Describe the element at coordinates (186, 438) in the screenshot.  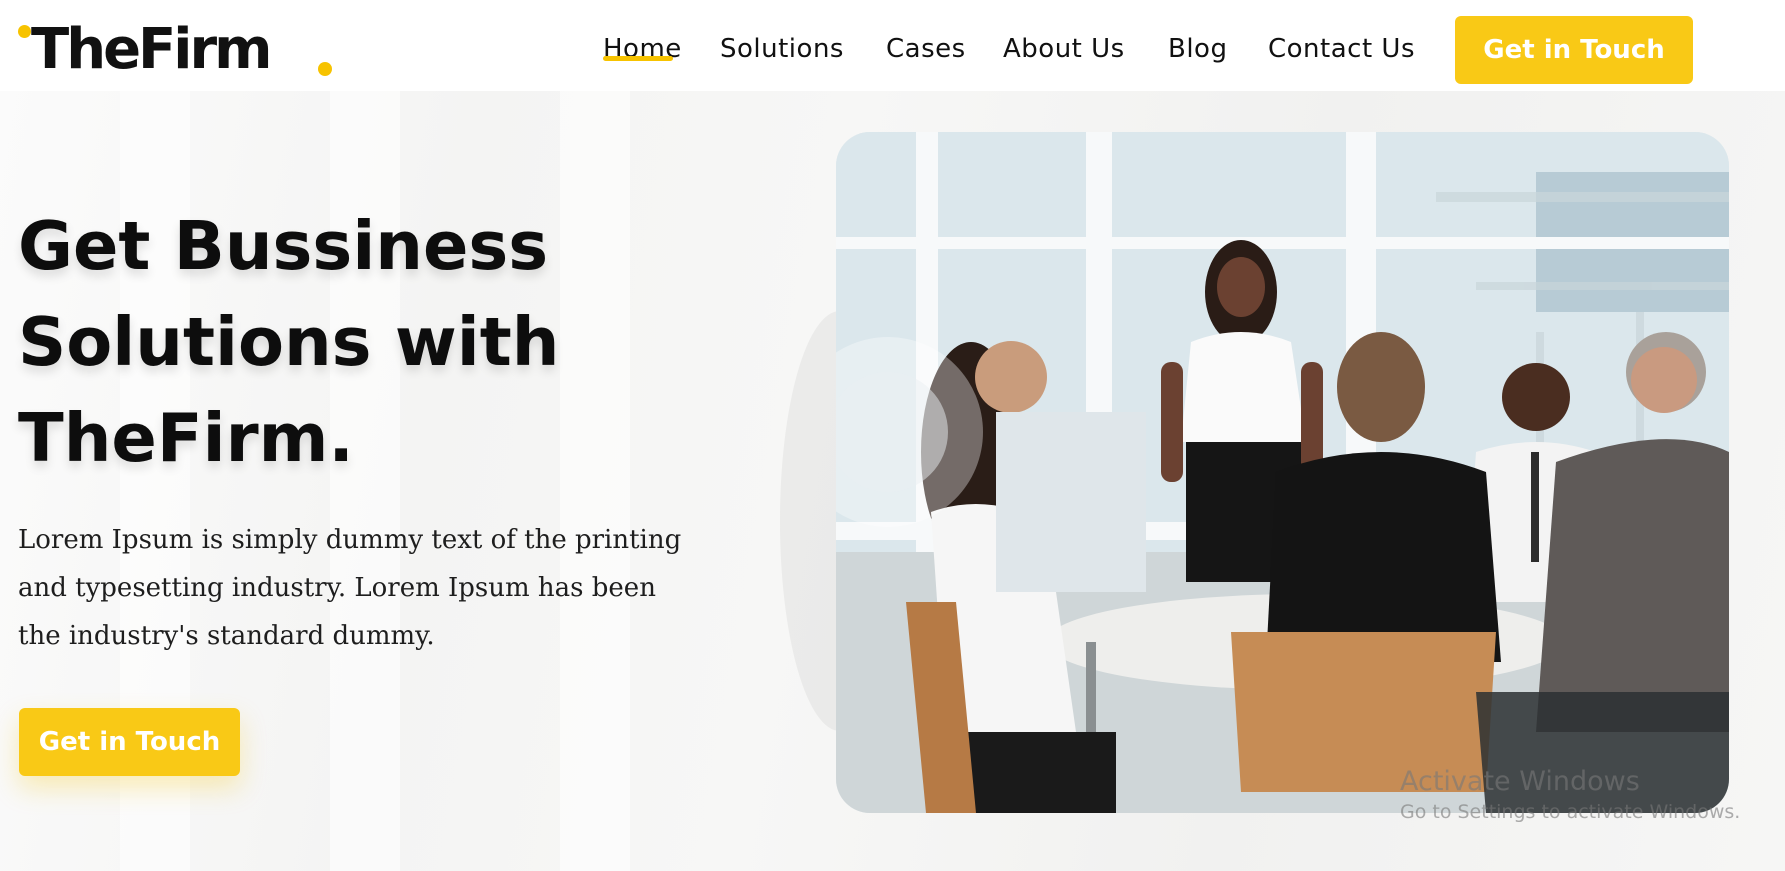
I see `hero-title-line: TheFirm.` at that location.